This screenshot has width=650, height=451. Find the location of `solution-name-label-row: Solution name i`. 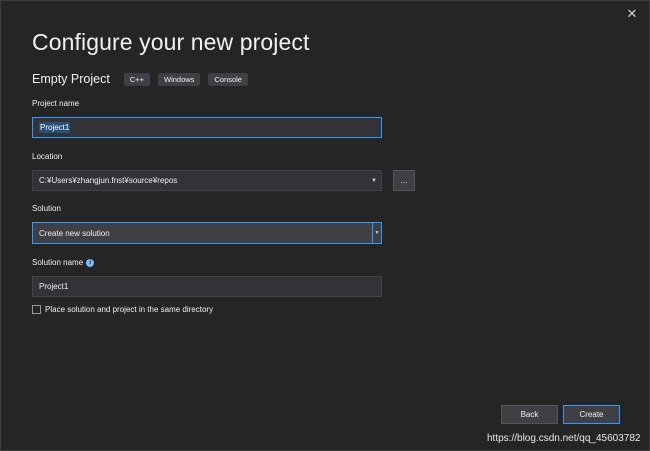

solution-name-label-row: Solution name i is located at coordinates (63, 262).